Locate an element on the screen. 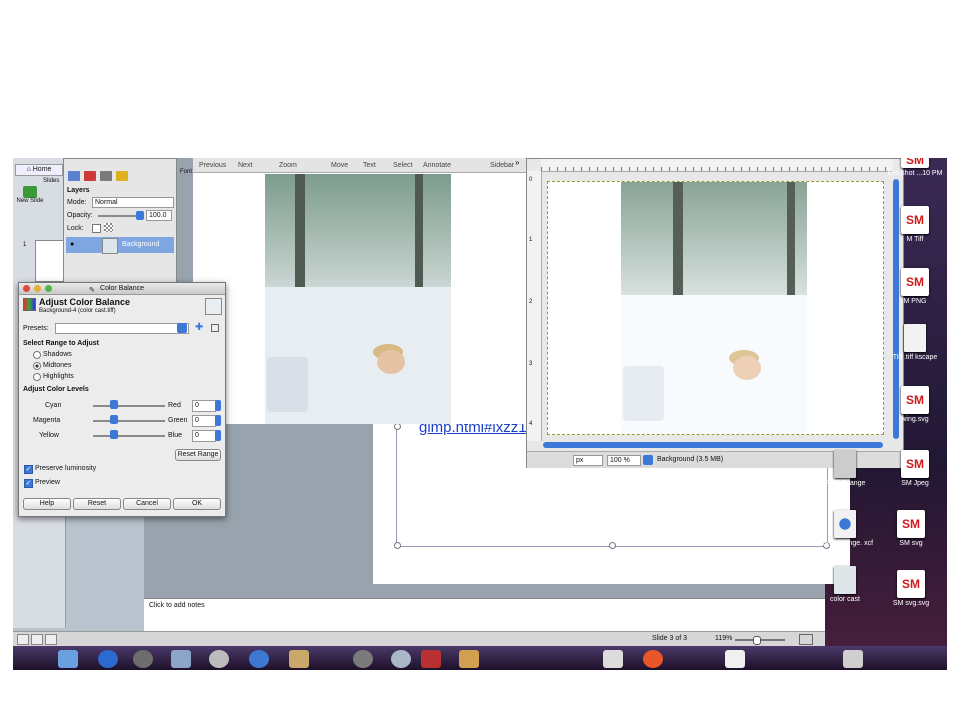 This screenshot has height=720, width=960. mail-icon is located at coordinates (181, 659).